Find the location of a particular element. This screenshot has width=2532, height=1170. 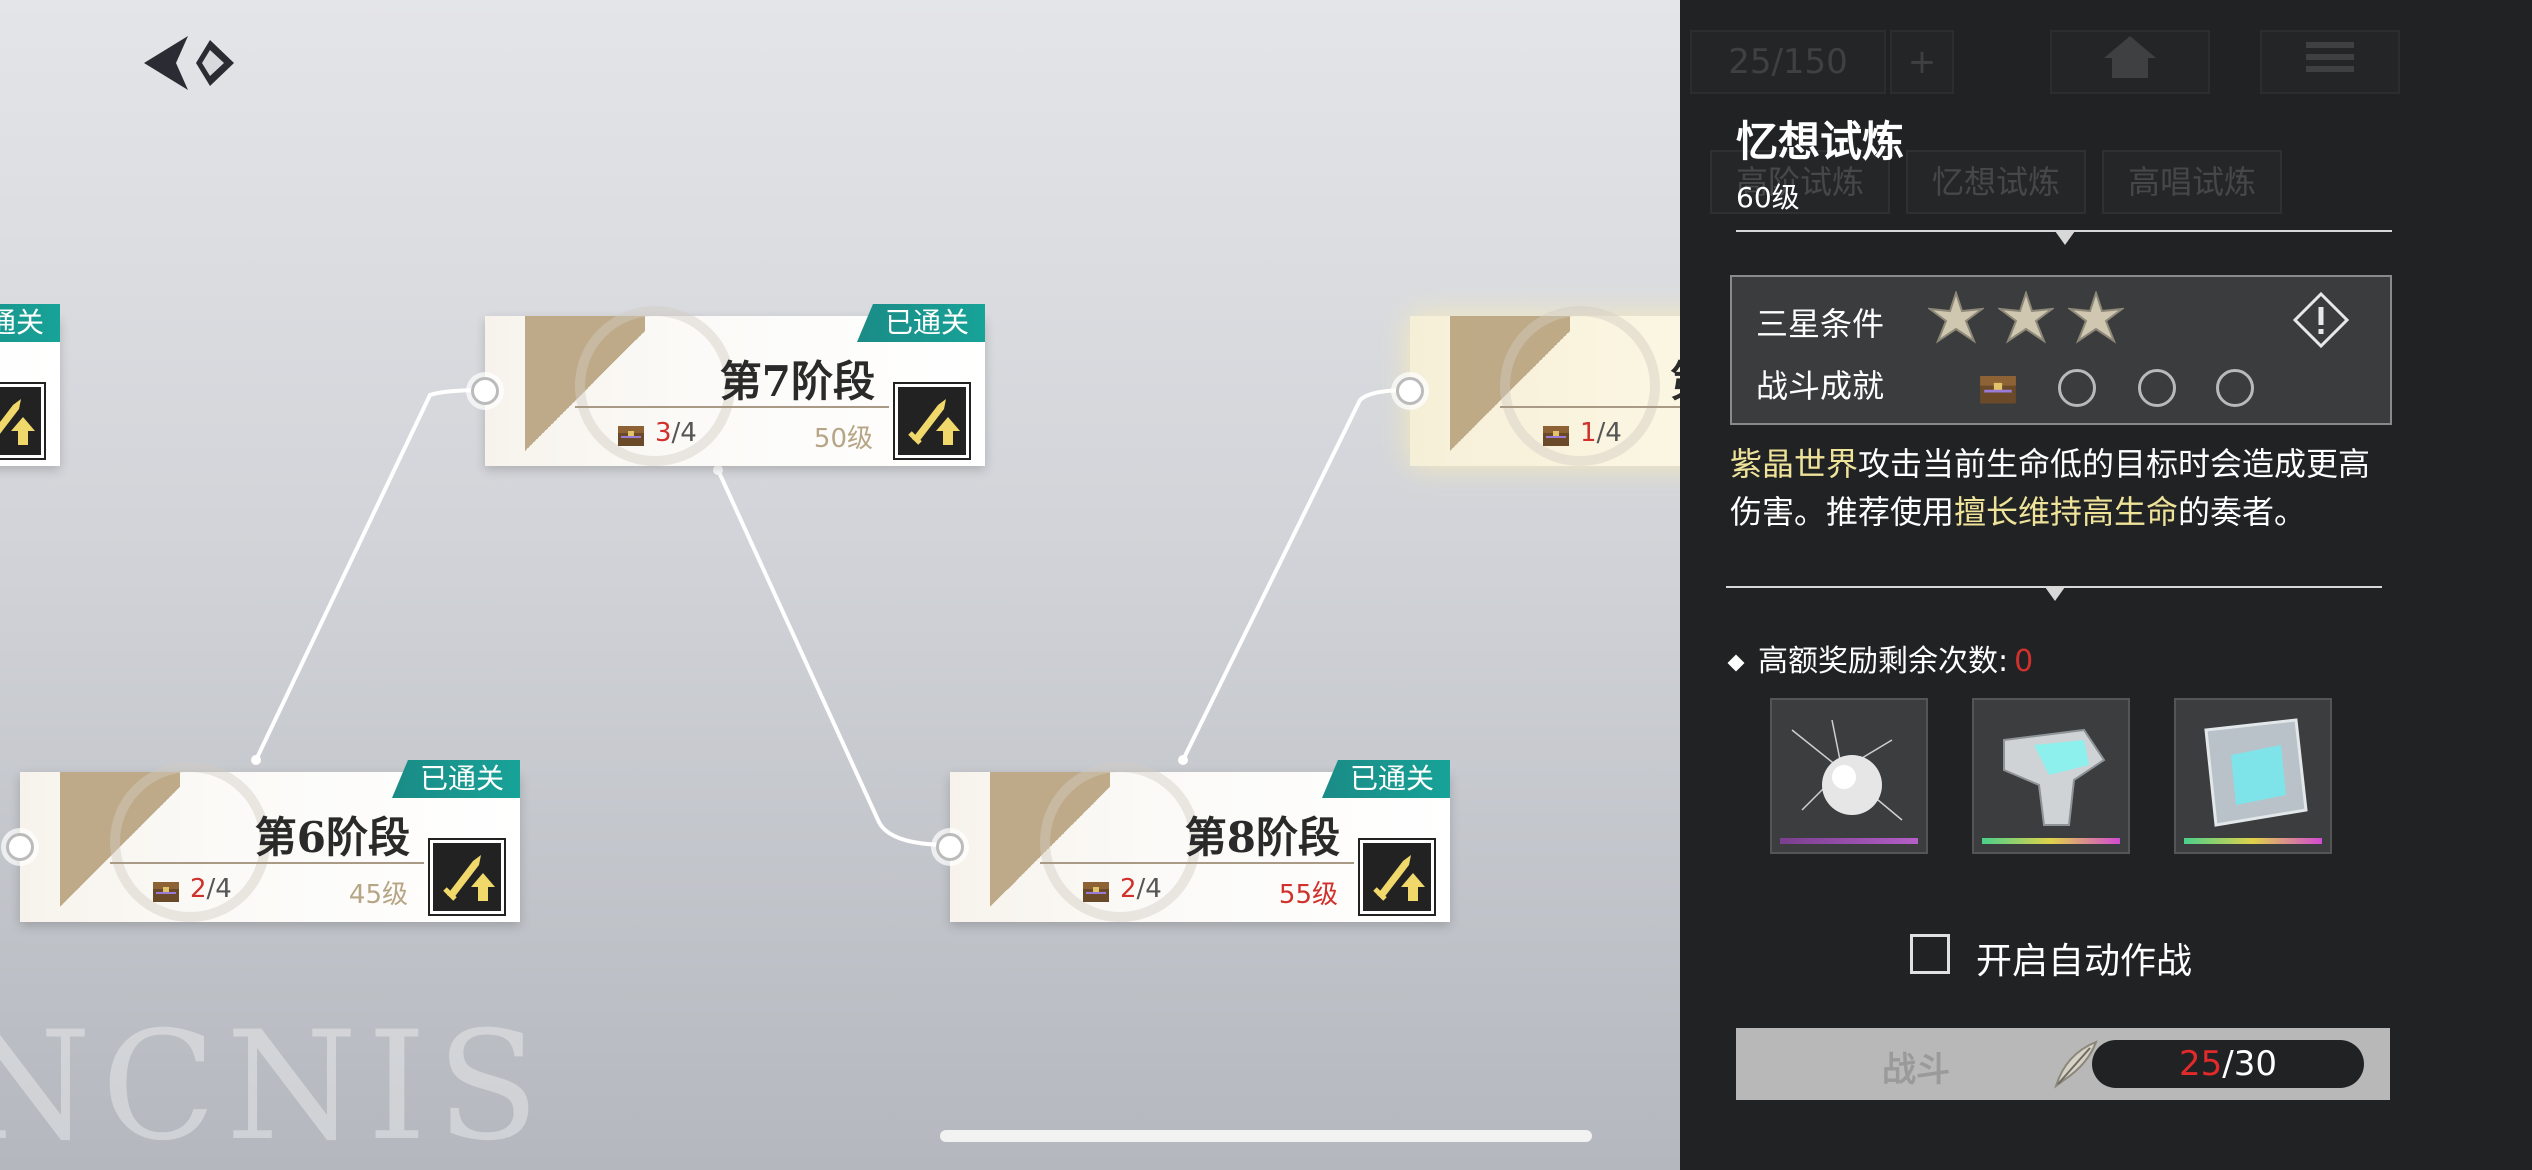

achievement-label: 战斗成就 is located at coordinates (1820, 386).